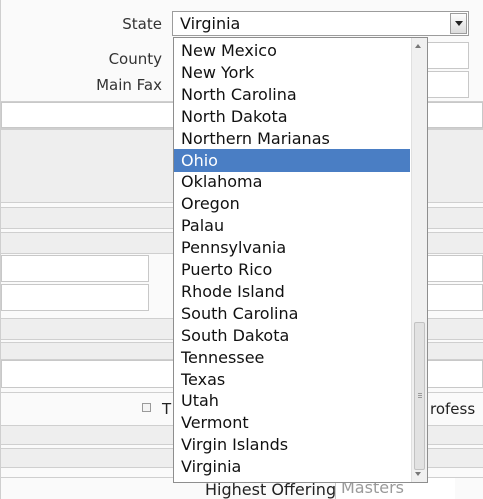 The height and width of the screenshot is (499, 483). Describe the element at coordinates (292, 400) in the screenshot. I see `dropdown-option: Utah` at that location.